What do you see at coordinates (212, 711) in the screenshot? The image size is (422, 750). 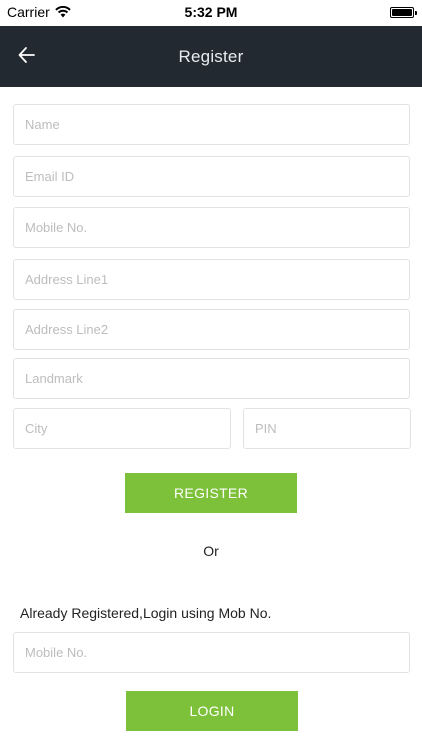 I see `login-button: LOGIN` at bounding box center [212, 711].